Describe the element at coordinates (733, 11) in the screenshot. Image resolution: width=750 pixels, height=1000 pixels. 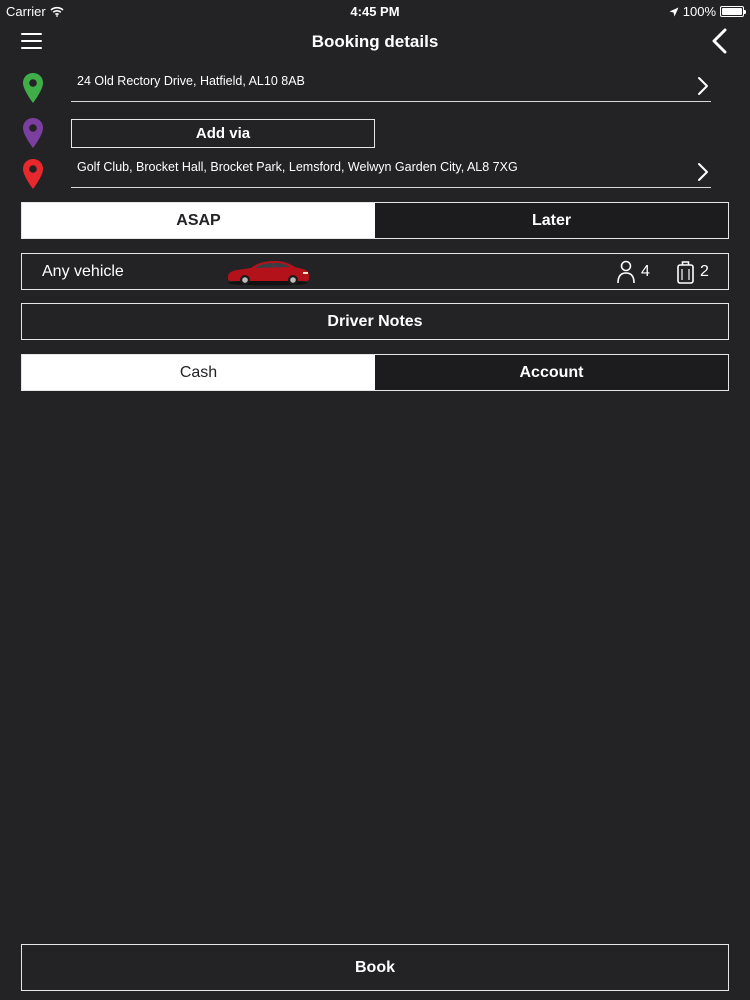
I see `battery-icon` at that location.